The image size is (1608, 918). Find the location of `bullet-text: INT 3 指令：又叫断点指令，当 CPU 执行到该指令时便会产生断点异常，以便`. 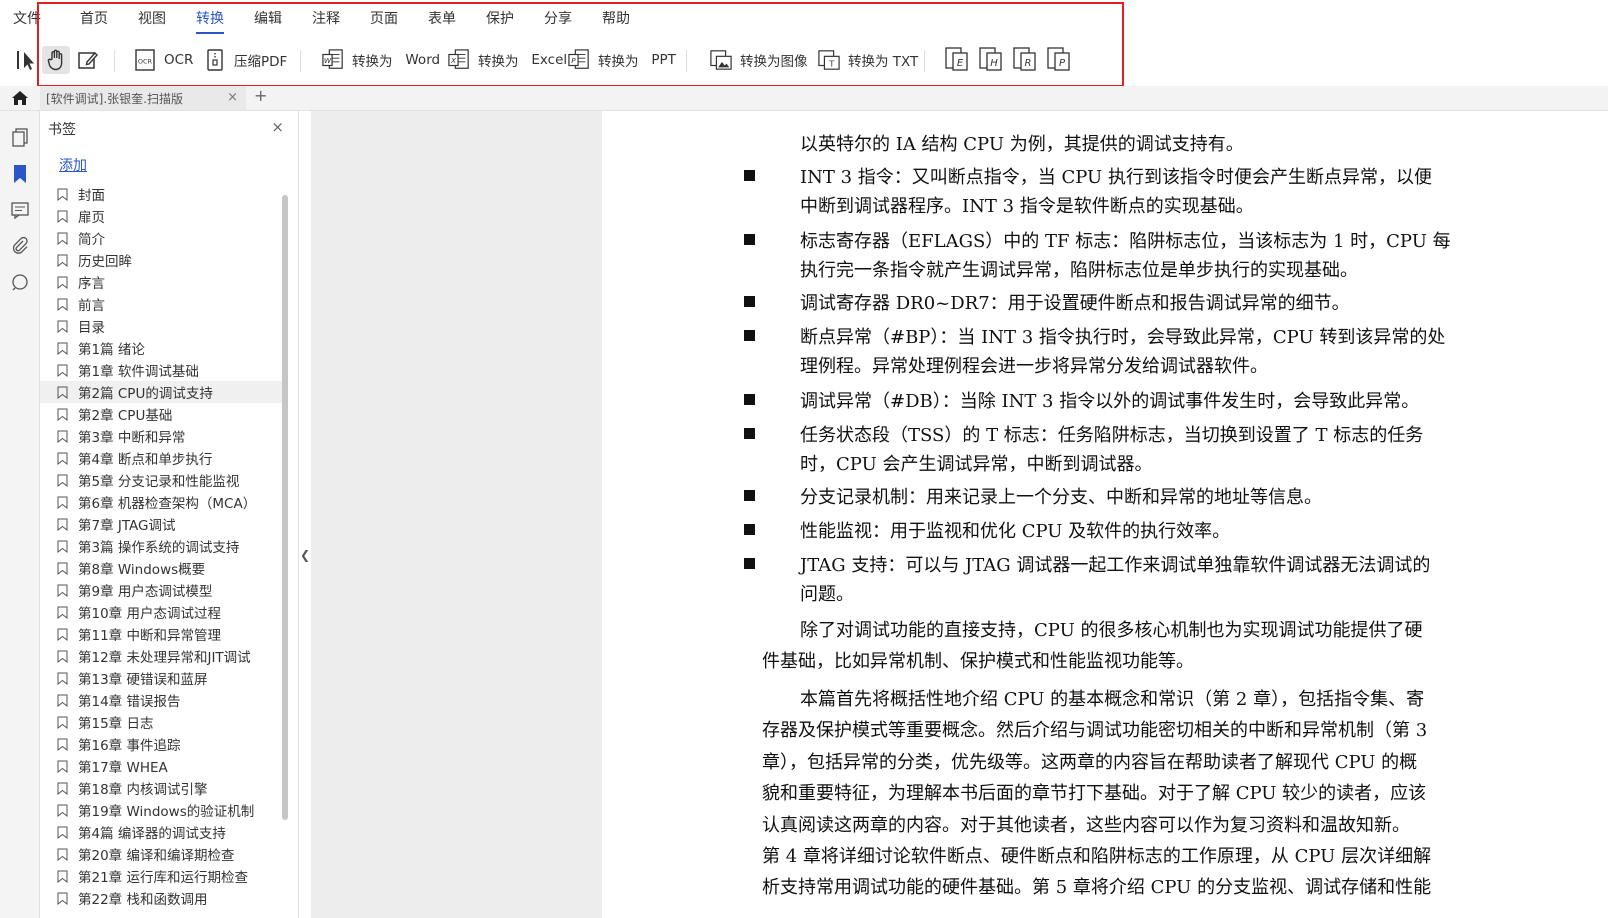

bullet-text: INT 3 指令：又叫断点指令，当 CPU 执行到该指令时便会产生断点异常，以便 is located at coordinates (1116, 177).